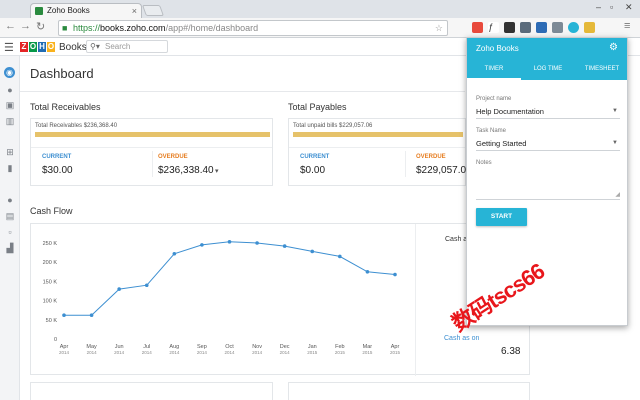  What do you see at coordinates (627, 26) in the screenshot?
I see `browser-menu-icon: ≡` at bounding box center [627, 26].